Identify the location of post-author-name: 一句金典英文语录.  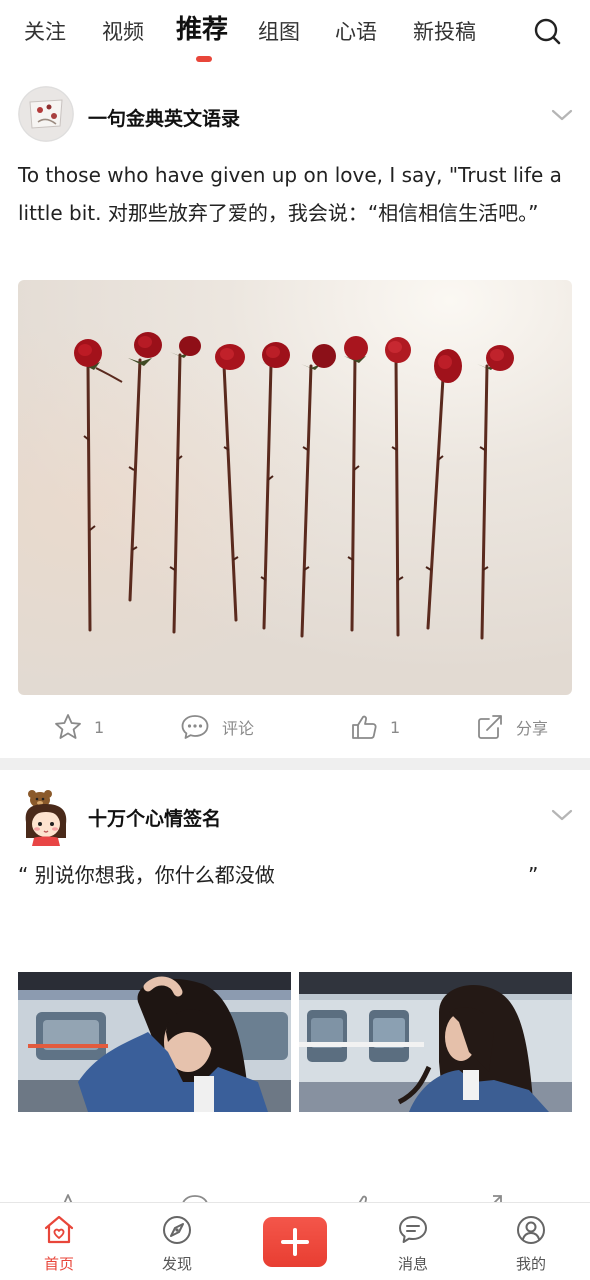
(164, 117).